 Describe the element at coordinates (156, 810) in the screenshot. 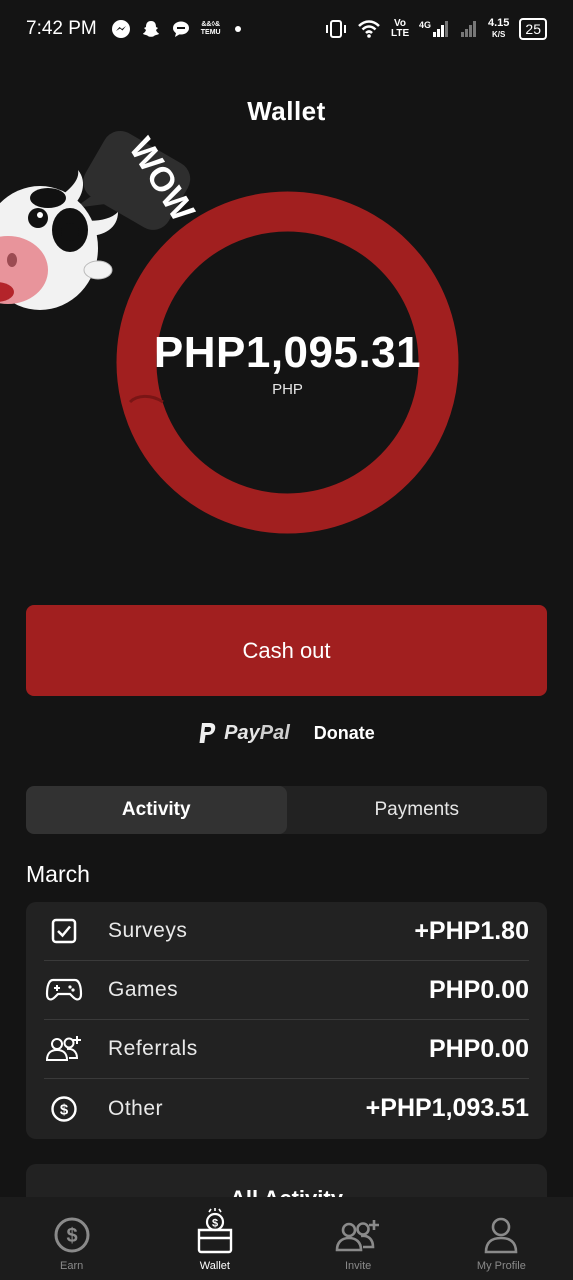

I see `tab-activity: Activity` at that location.